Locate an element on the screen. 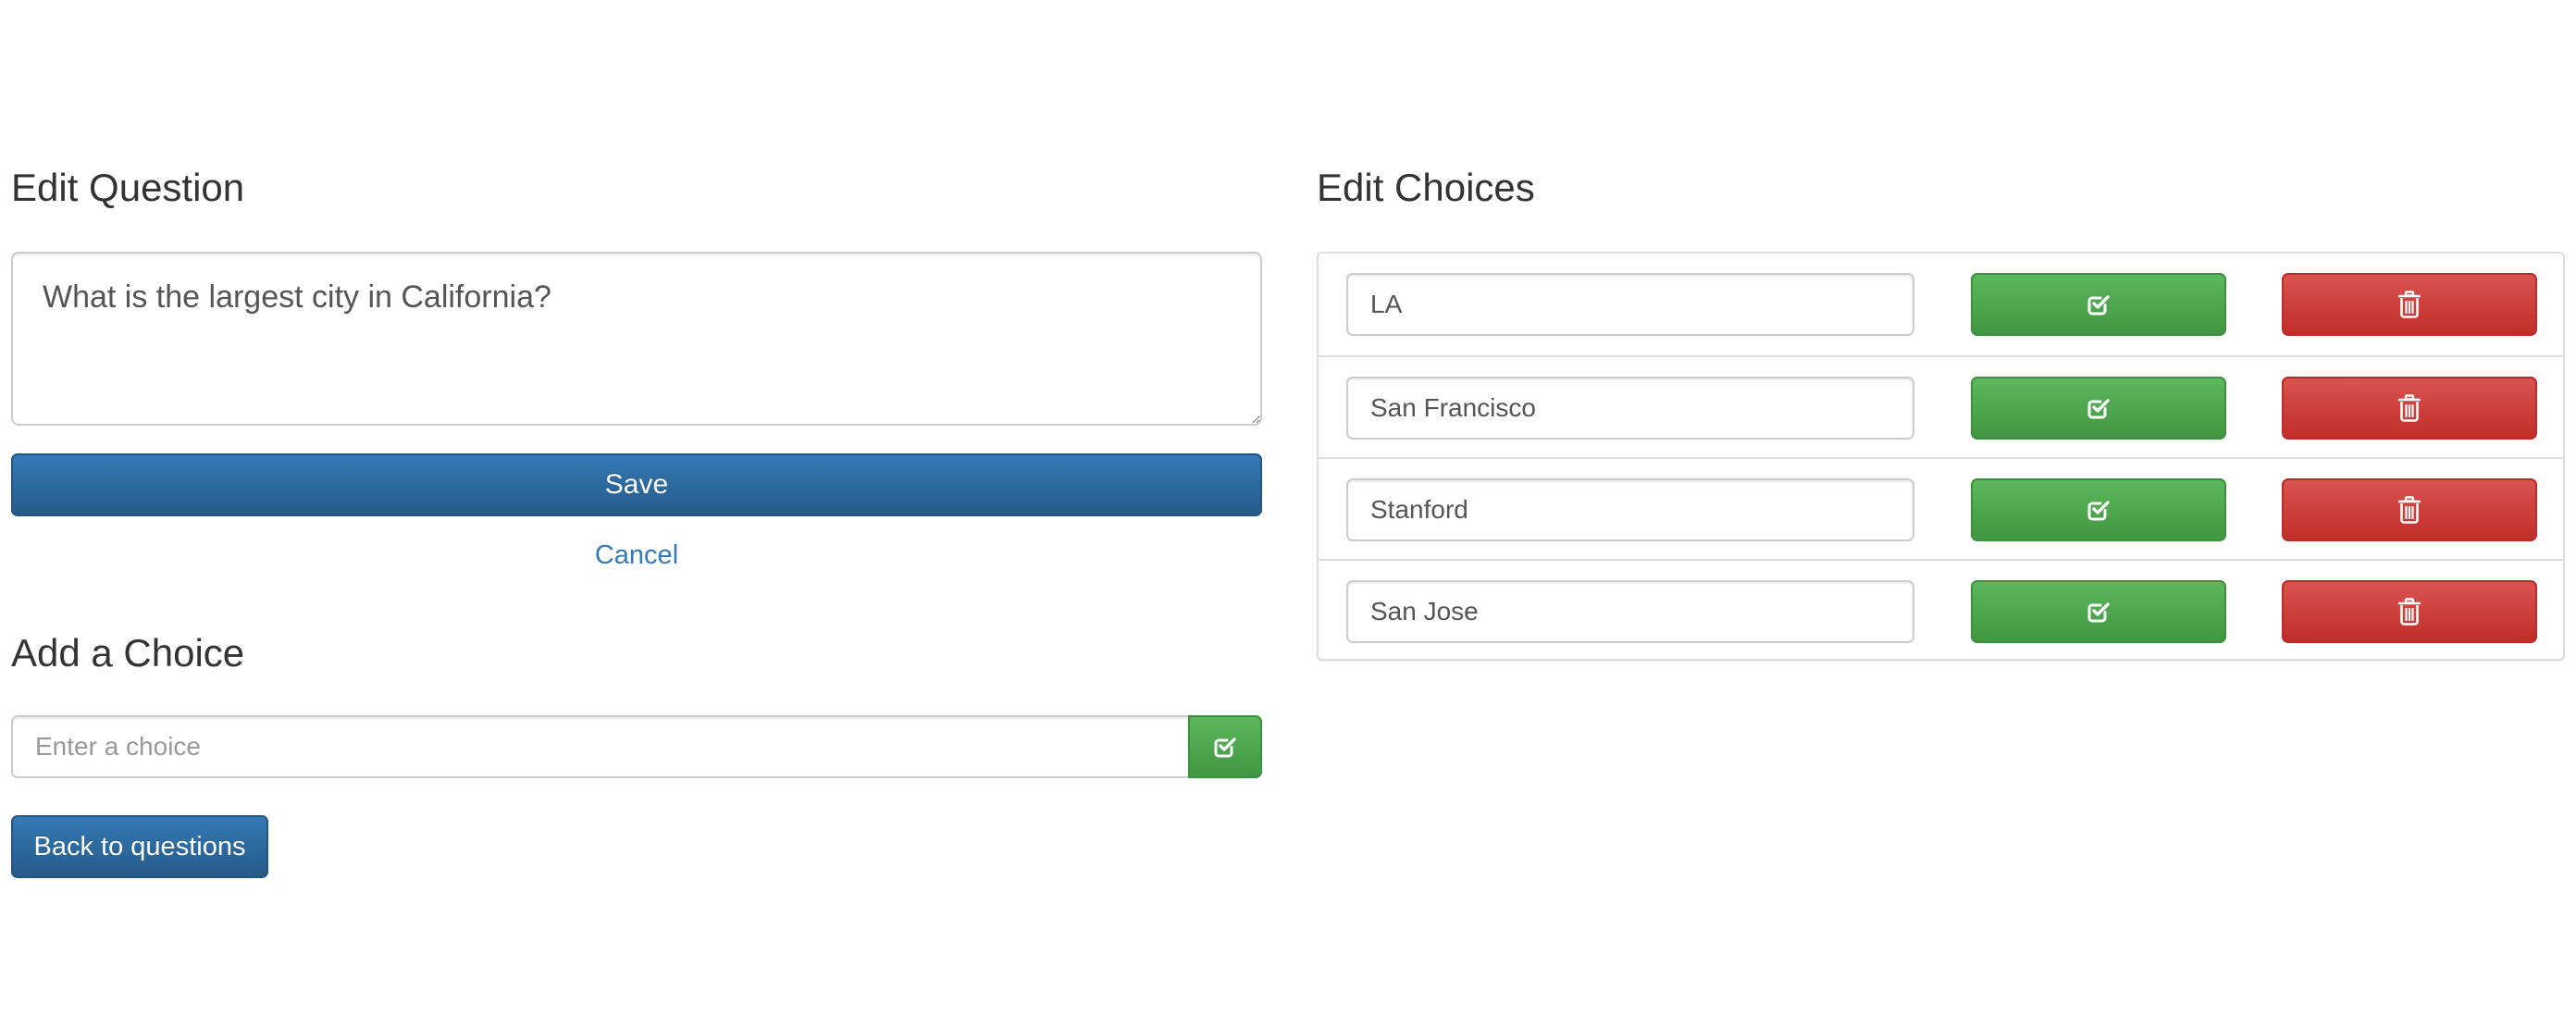 The width and height of the screenshot is (2576, 1016). add-choice-heading: Add a Choice is located at coordinates (128, 653).